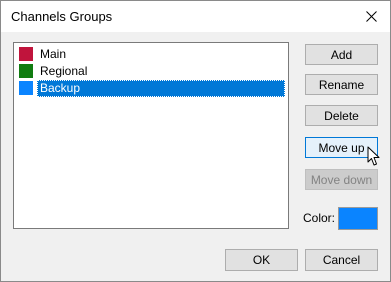  What do you see at coordinates (341, 84) in the screenshot?
I see `rename-button: Rename` at bounding box center [341, 84].